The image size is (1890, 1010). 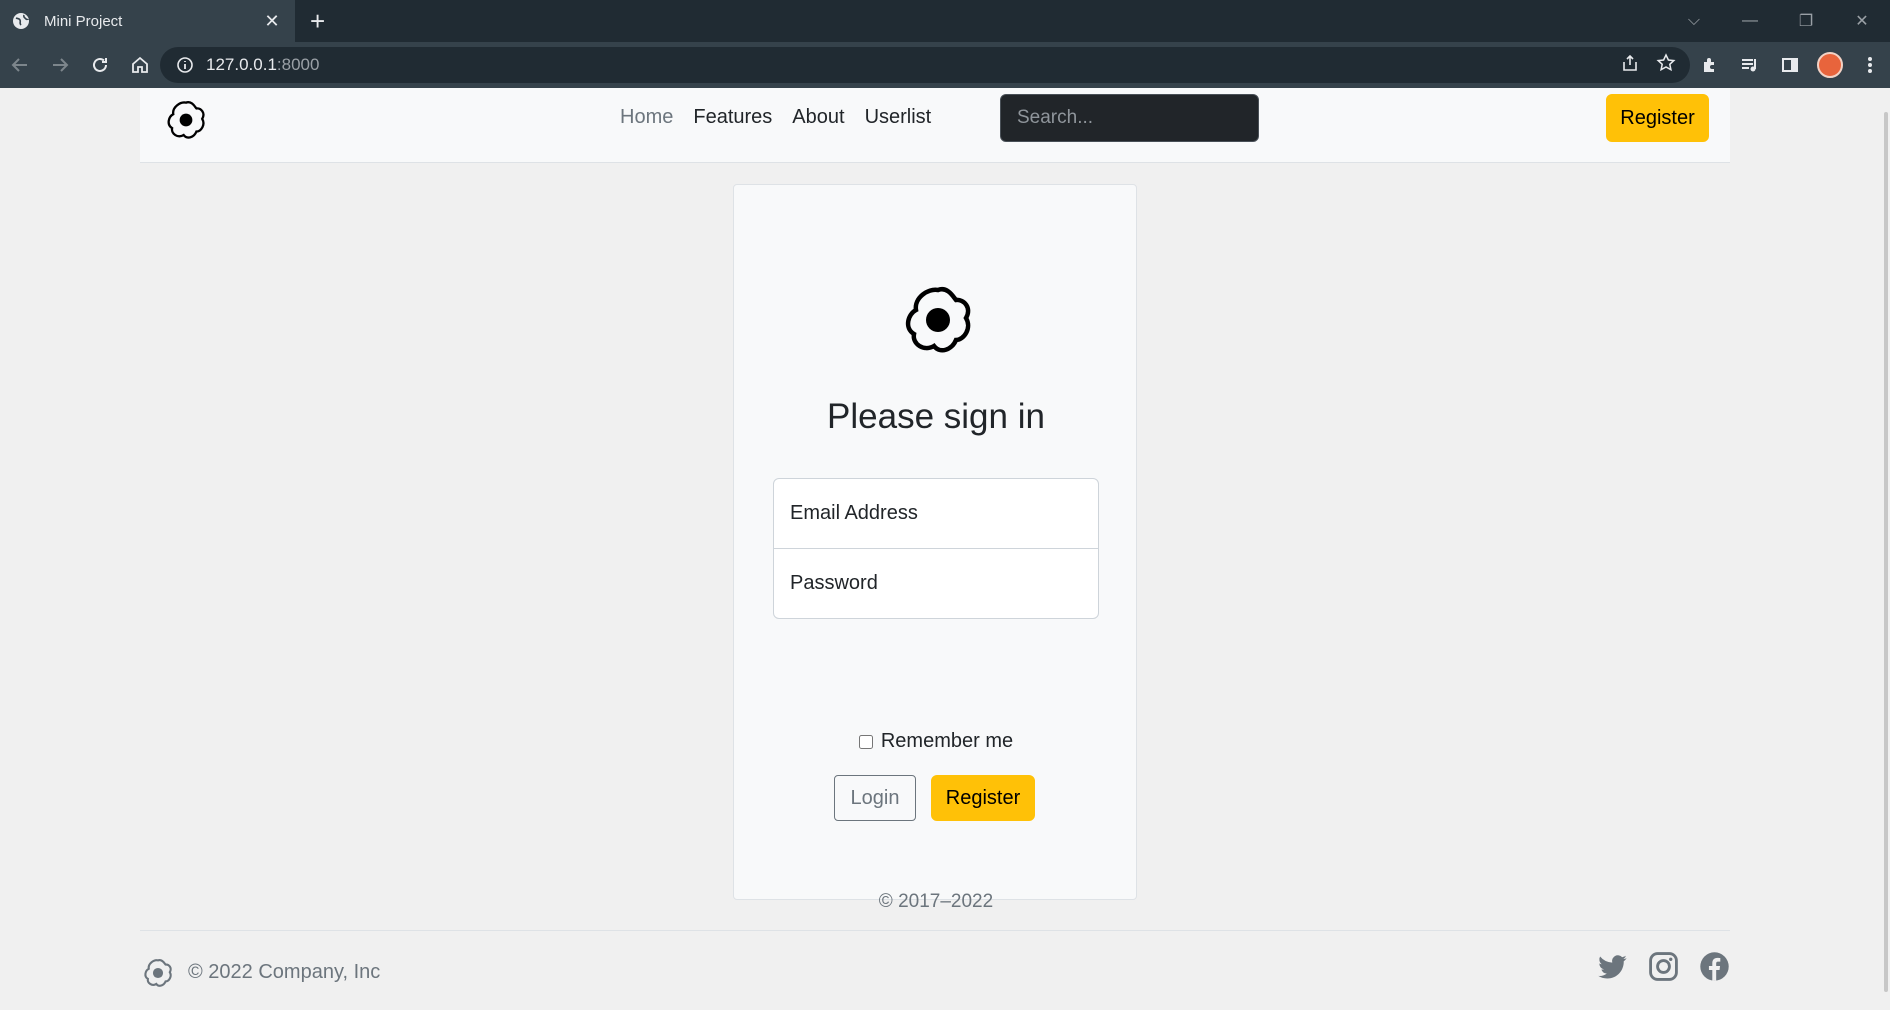 I want to click on toolbar-right, so click(x=1790, y=65).